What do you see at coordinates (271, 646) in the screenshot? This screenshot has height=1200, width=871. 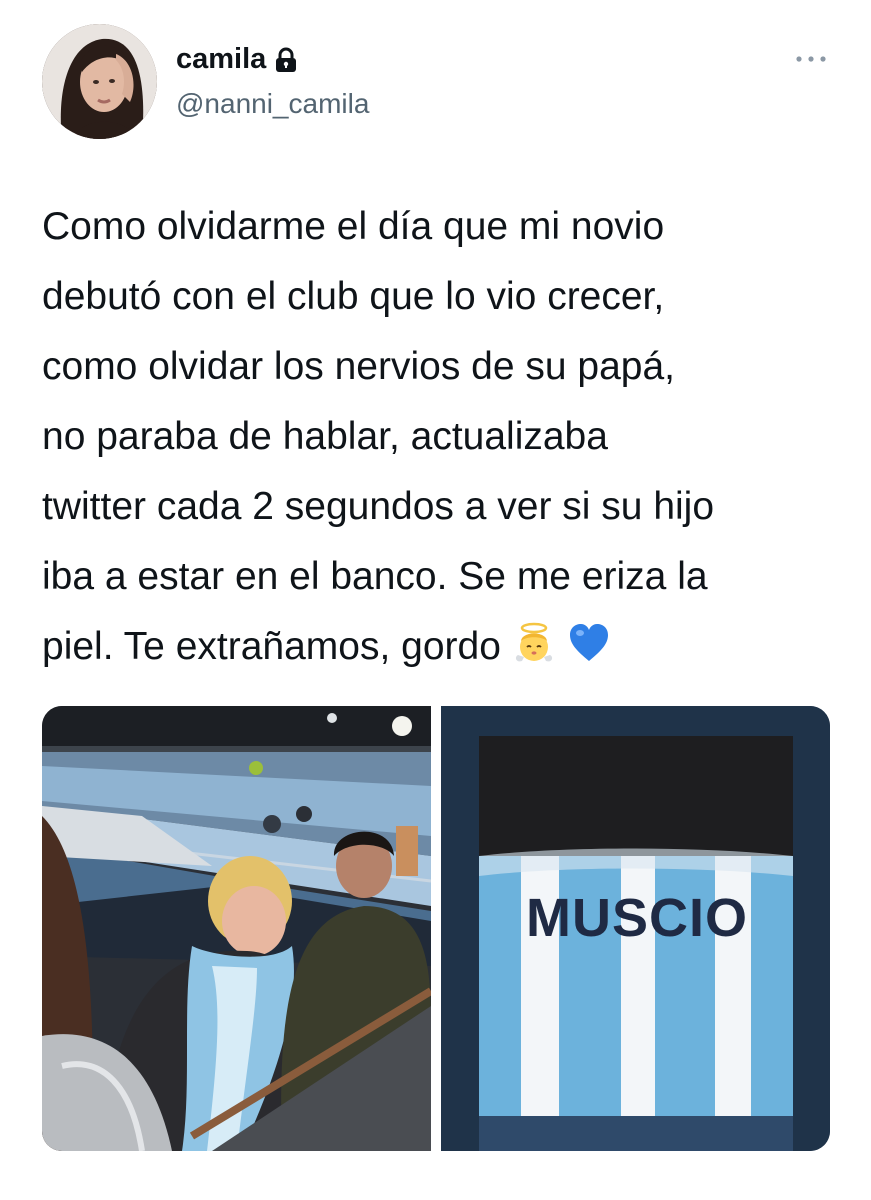 I see `tweet-text-line: piel. Te extrañamos, gordo` at bounding box center [271, 646].